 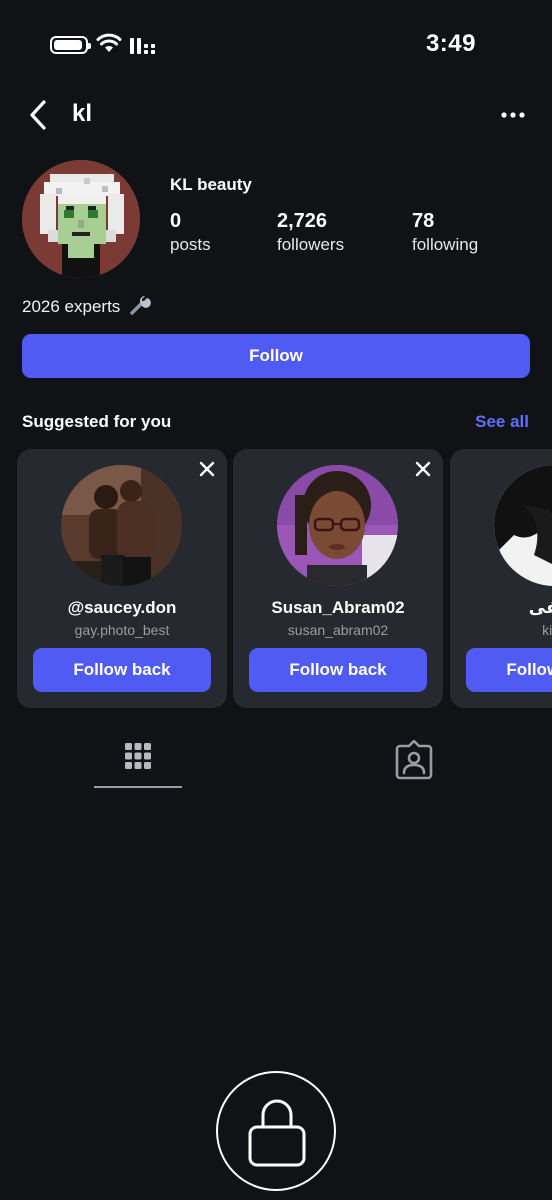 What do you see at coordinates (140, 305) in the screenshot?
I see `wrench-icon` at bounding box center [140, 305].